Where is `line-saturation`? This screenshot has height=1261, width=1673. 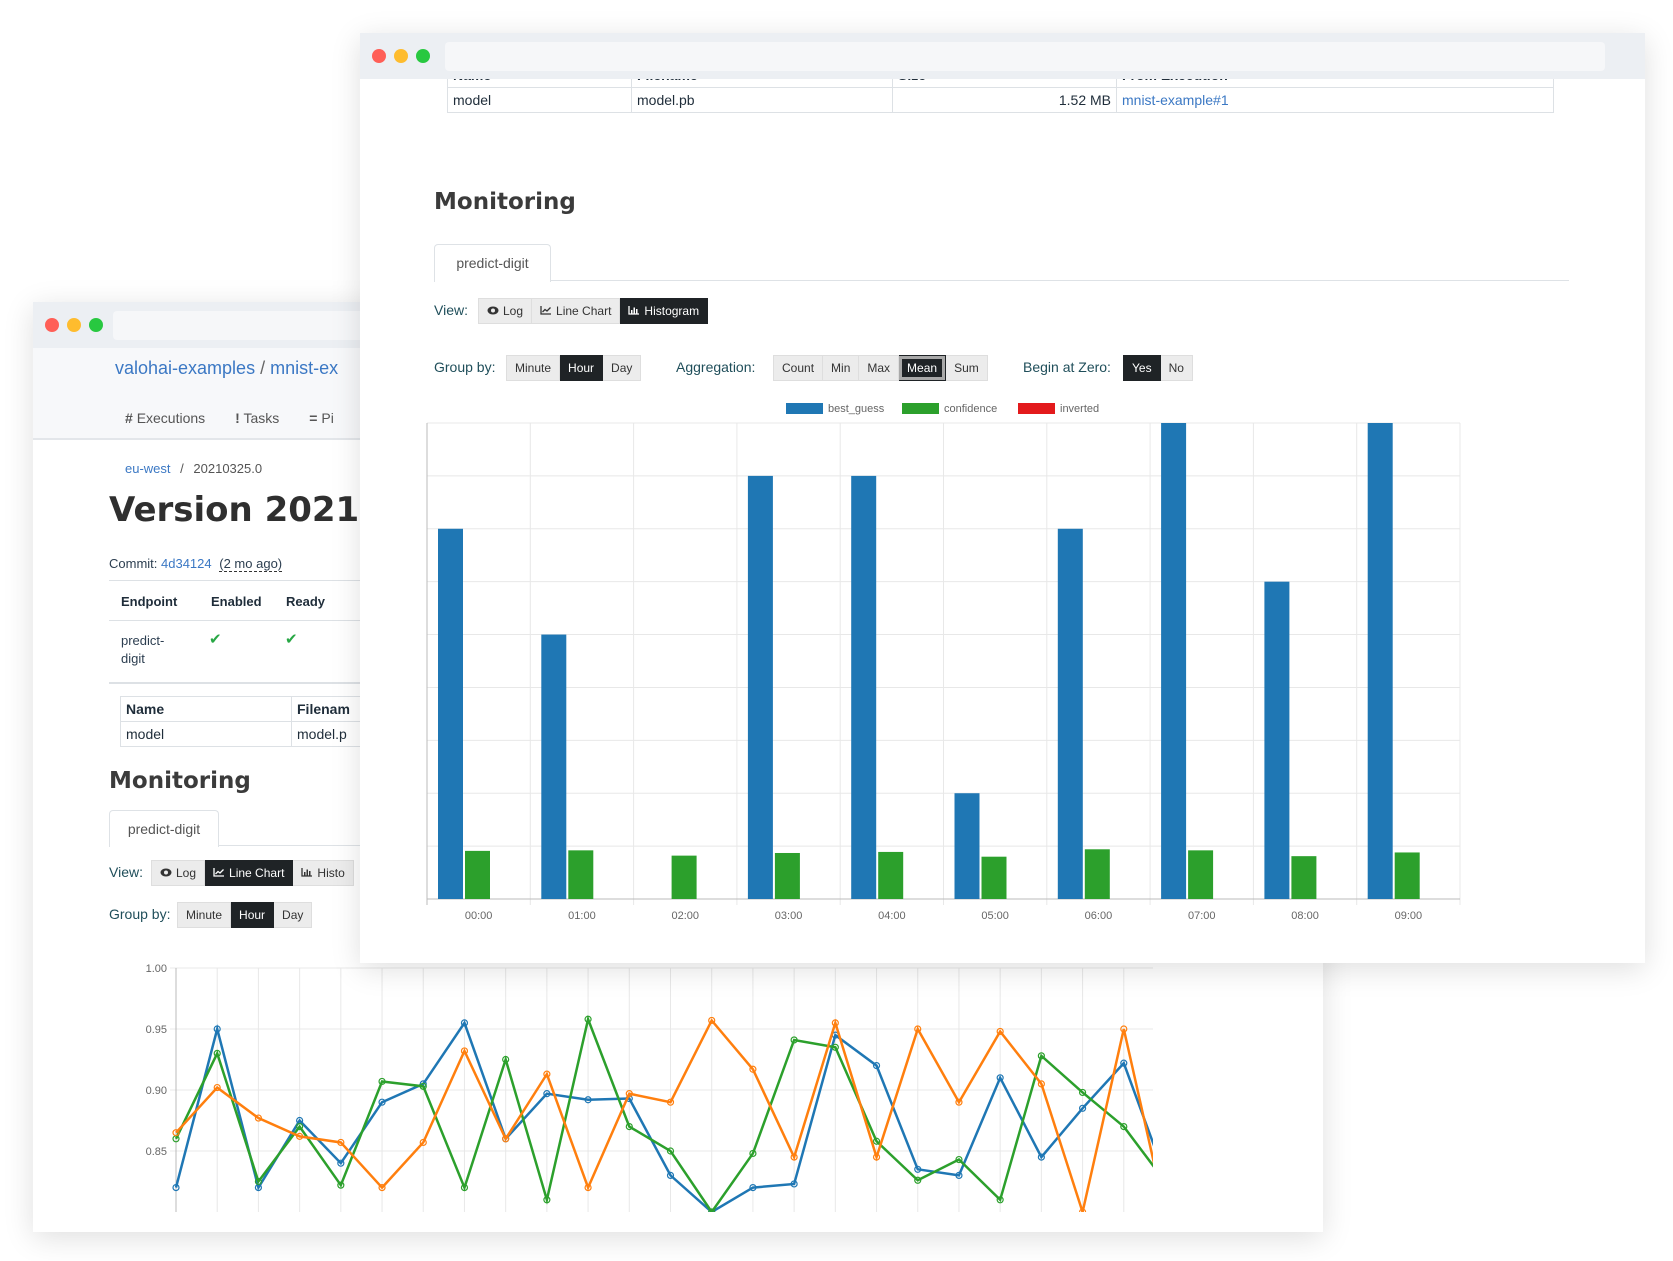
line-saturation is located at coordinates (664, 1115).